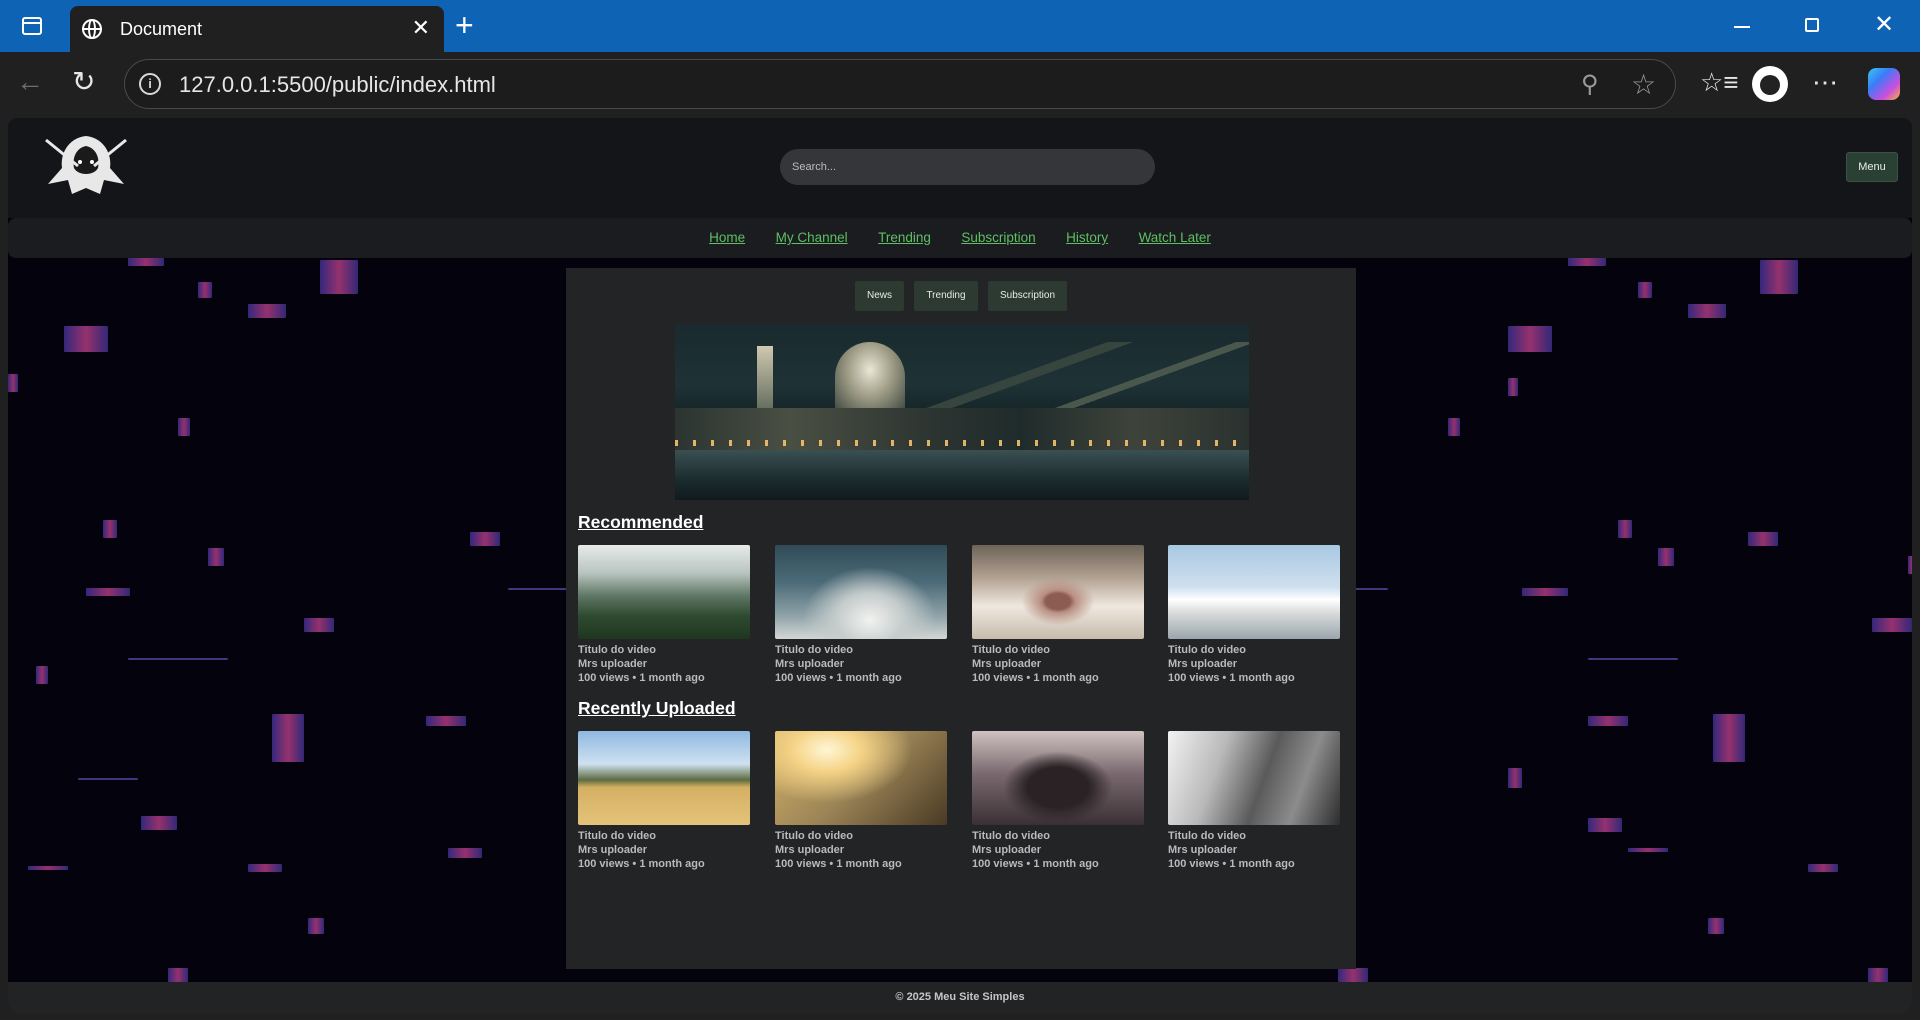 This screenshot has width=1920, height=1020. Describe the element at coordinates (30, 82) in the screenshot. I see `back-icon: ←` at that location.